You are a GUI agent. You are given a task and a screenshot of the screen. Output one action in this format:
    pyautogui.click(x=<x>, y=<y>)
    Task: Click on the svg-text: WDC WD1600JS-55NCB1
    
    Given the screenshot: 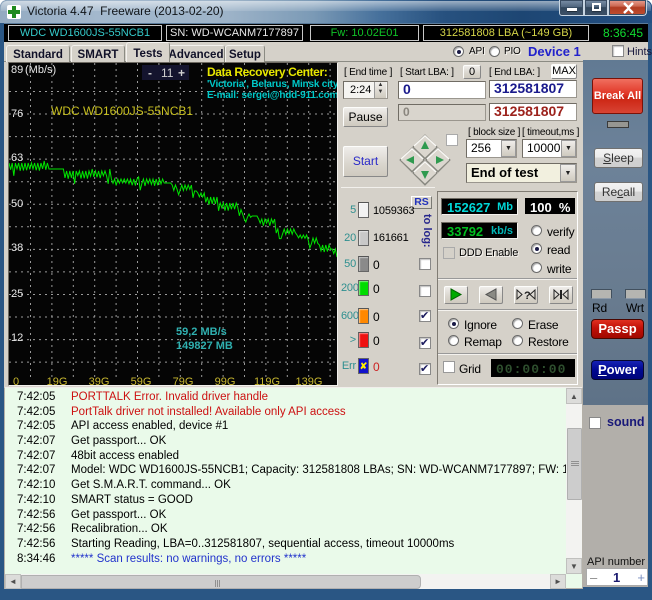 What is the action you would take?
    pyautogui.click(x=122, y=111)
    